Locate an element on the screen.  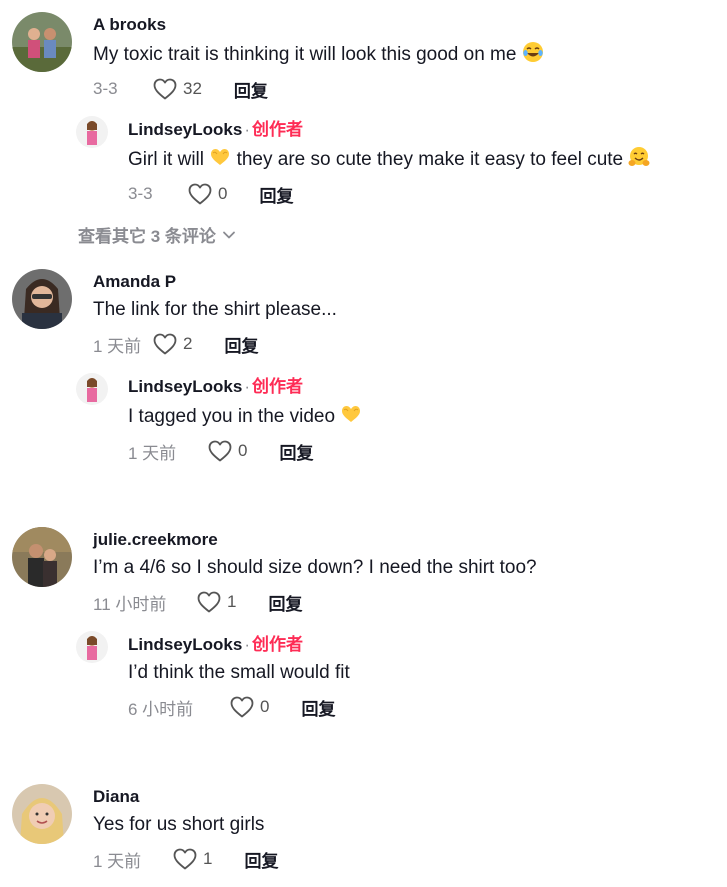
comment-meta: 3-3 32 回复 is located at coordinates (318, 89).